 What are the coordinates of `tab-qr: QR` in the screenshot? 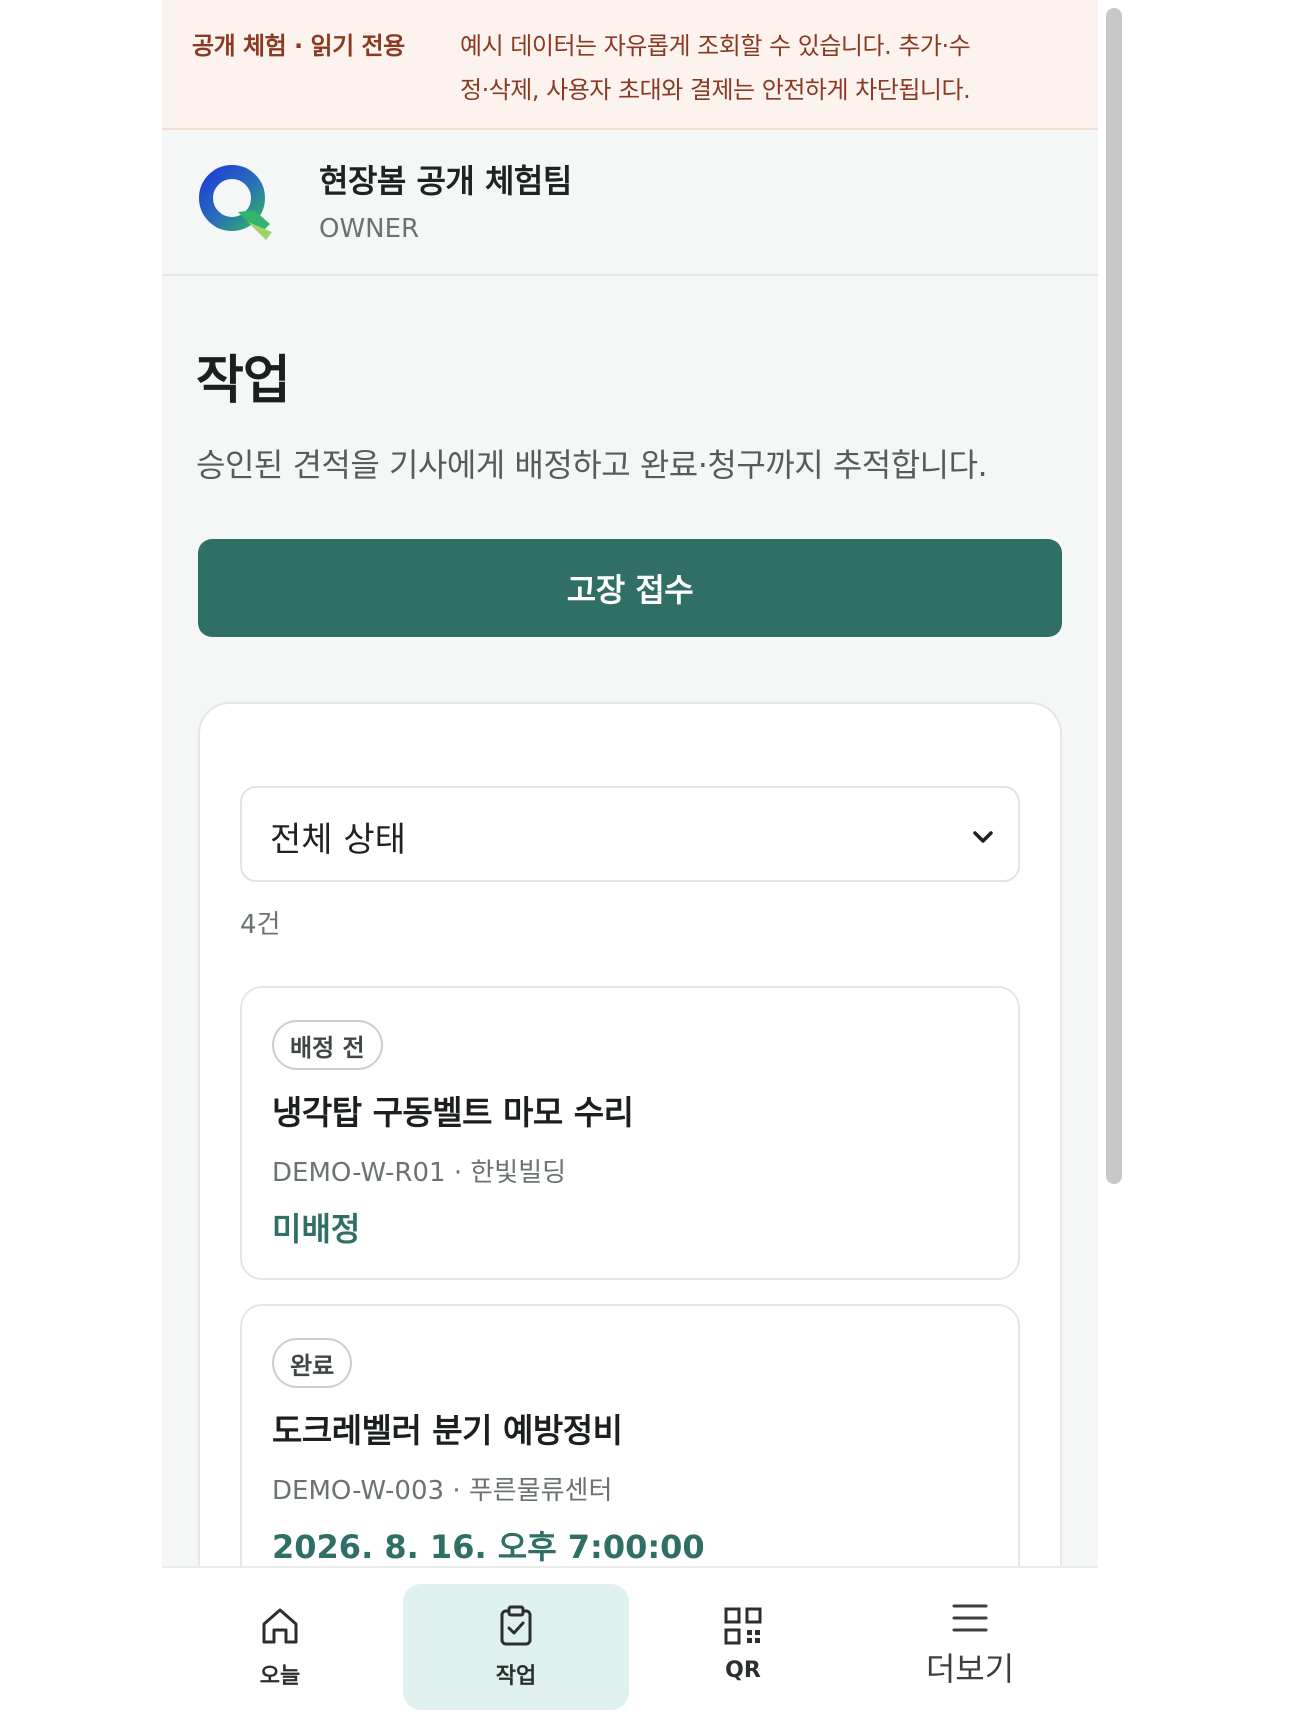 It's located at (743, 1647).